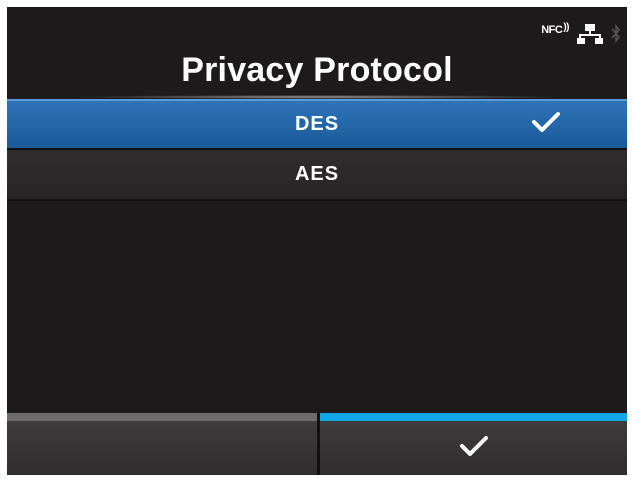 The image size is (634, 482). What do you see at coordinates (590, 34) in the screenshot?
I see `network-icon` at bounding box center [590, 34].